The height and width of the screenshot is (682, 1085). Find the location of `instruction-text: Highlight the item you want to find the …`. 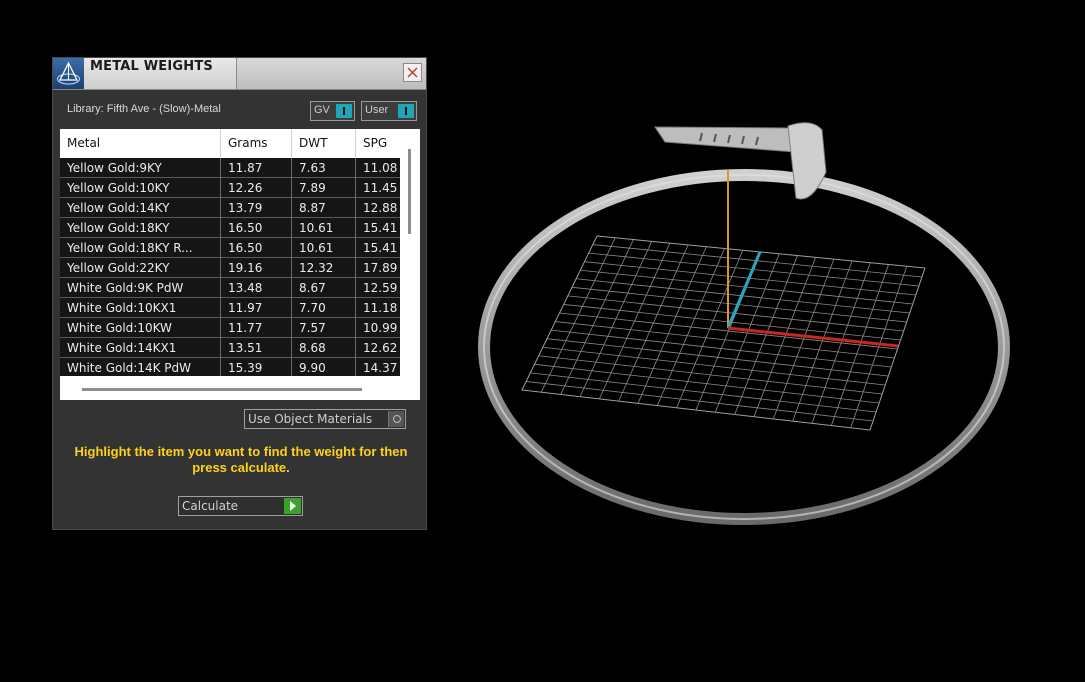

instruction-text: Highlight the item you want to find the … is located at coordinates (241, 459).